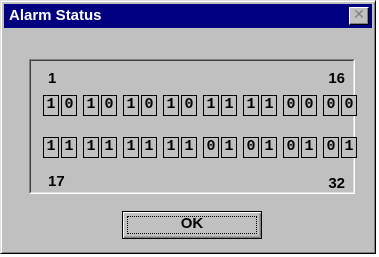 Image resolution: width=379 pixels, height=257 pixels. I want to click on bit-cell-29: 0, so click(291, 147).